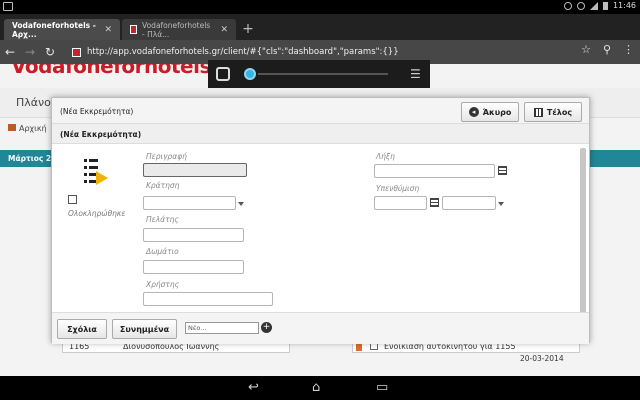  What do you see at coordinates (50, 52) in the screenshot?
I see `reload-icon: ↻` at bounding box center [50, 52].